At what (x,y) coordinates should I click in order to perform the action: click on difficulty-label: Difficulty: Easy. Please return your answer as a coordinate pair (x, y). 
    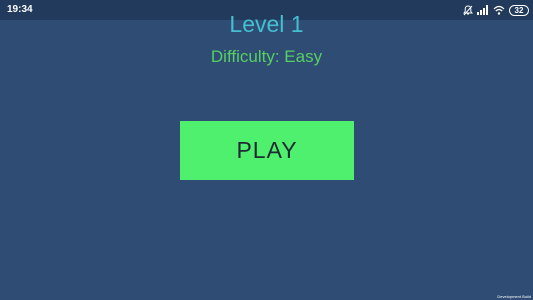
    Looking at the image, I should click on (266, 56).